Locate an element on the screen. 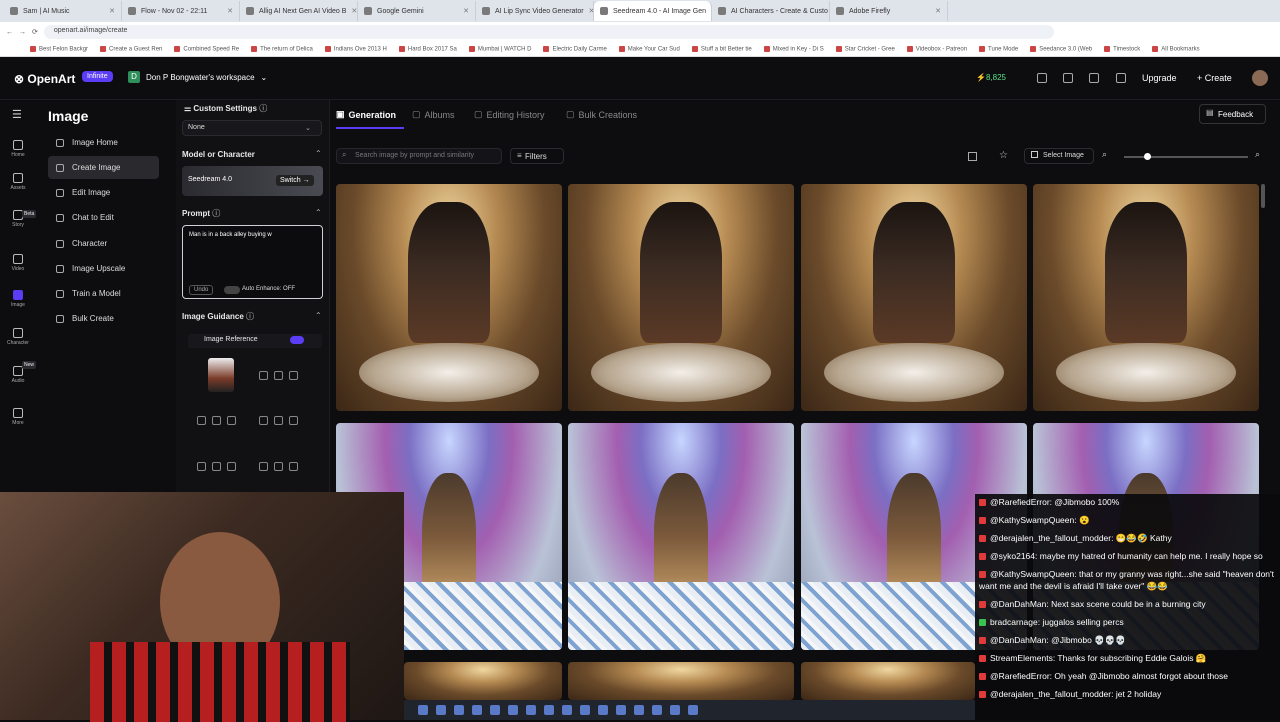 This screenshot has height=722, width=1280. undo-button: Undo is located at coordinates (201, 290).